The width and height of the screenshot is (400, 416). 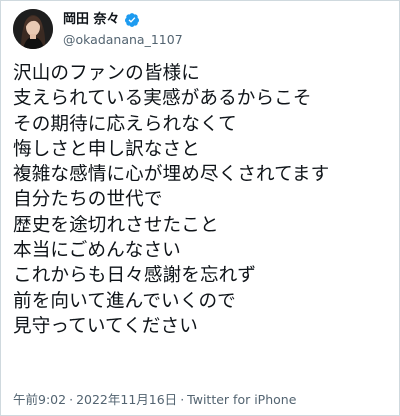 I want to click on tweet-source-link: Twitter for iPhone, so click(x=241, y=399).